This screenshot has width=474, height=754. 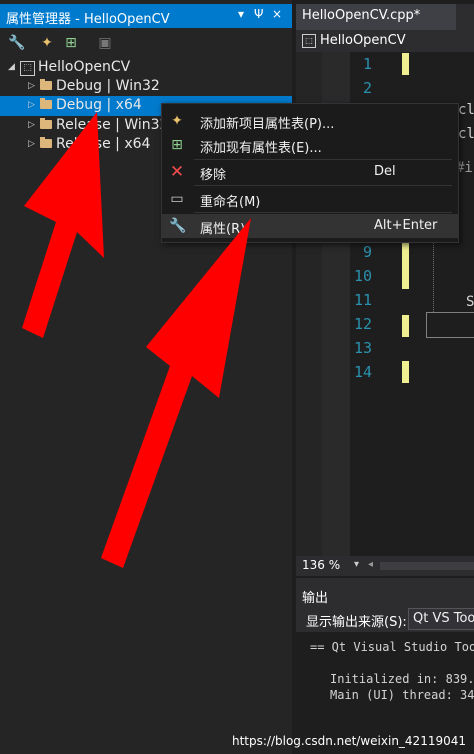 I want to click on dropdown-icon: ▾, so click(x=241, y=14).